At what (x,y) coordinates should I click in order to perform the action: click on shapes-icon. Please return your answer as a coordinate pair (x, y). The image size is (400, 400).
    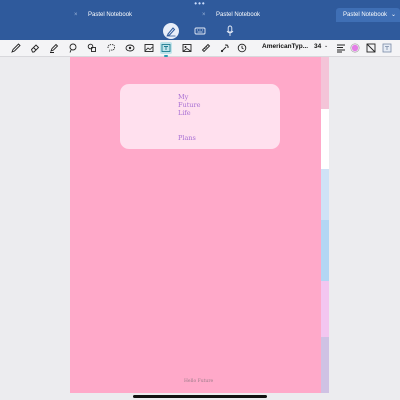
    Looking at the image, I should click on (92, 48).